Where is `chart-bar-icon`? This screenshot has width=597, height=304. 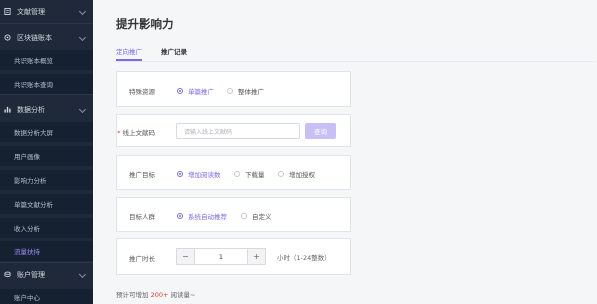
chart-bar-icon is located at coordinates (7, 109).